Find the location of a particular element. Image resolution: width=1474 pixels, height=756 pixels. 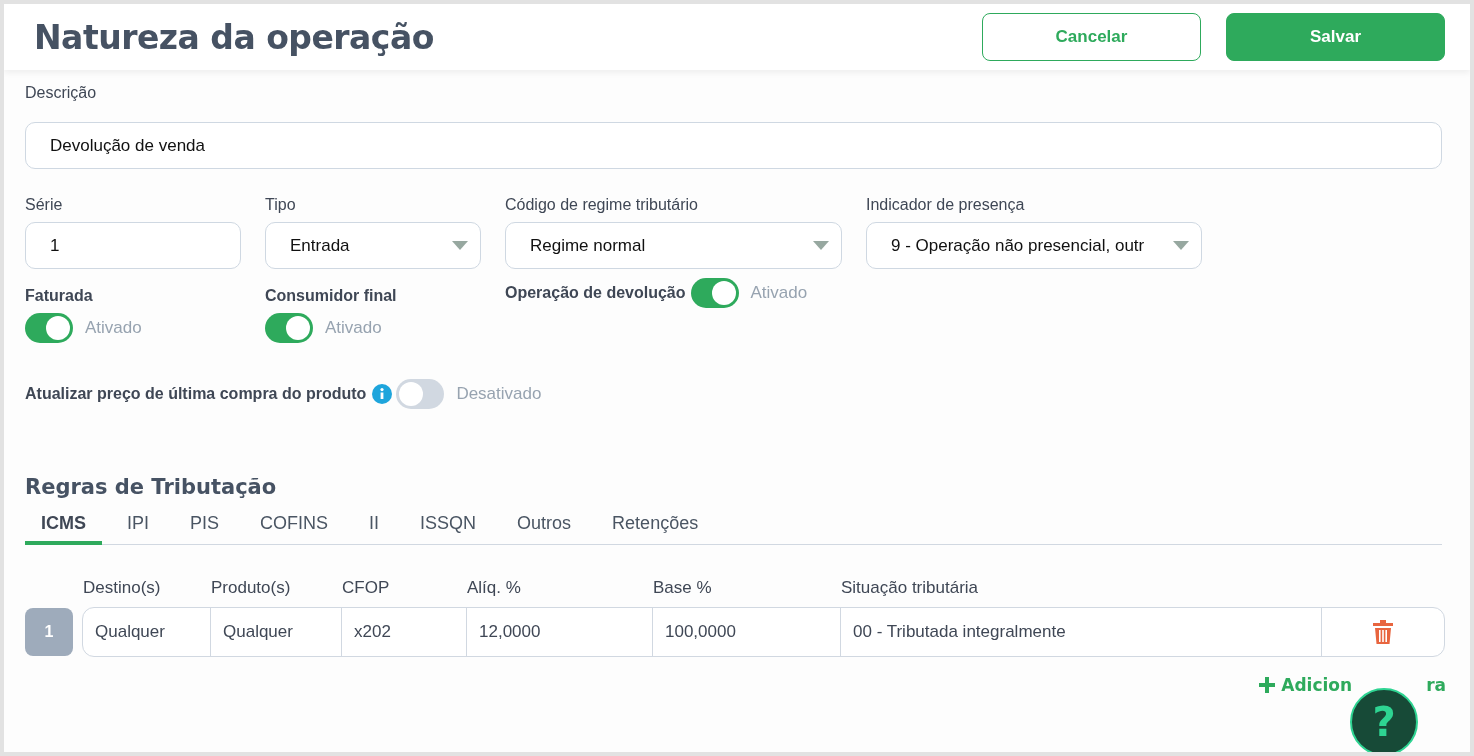

toggle-label: Consumidor final is located at coordinates (331, 296).